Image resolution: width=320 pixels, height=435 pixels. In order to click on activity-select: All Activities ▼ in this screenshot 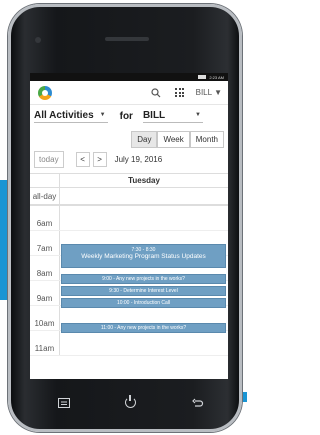, I will do `click(71, 116)`.